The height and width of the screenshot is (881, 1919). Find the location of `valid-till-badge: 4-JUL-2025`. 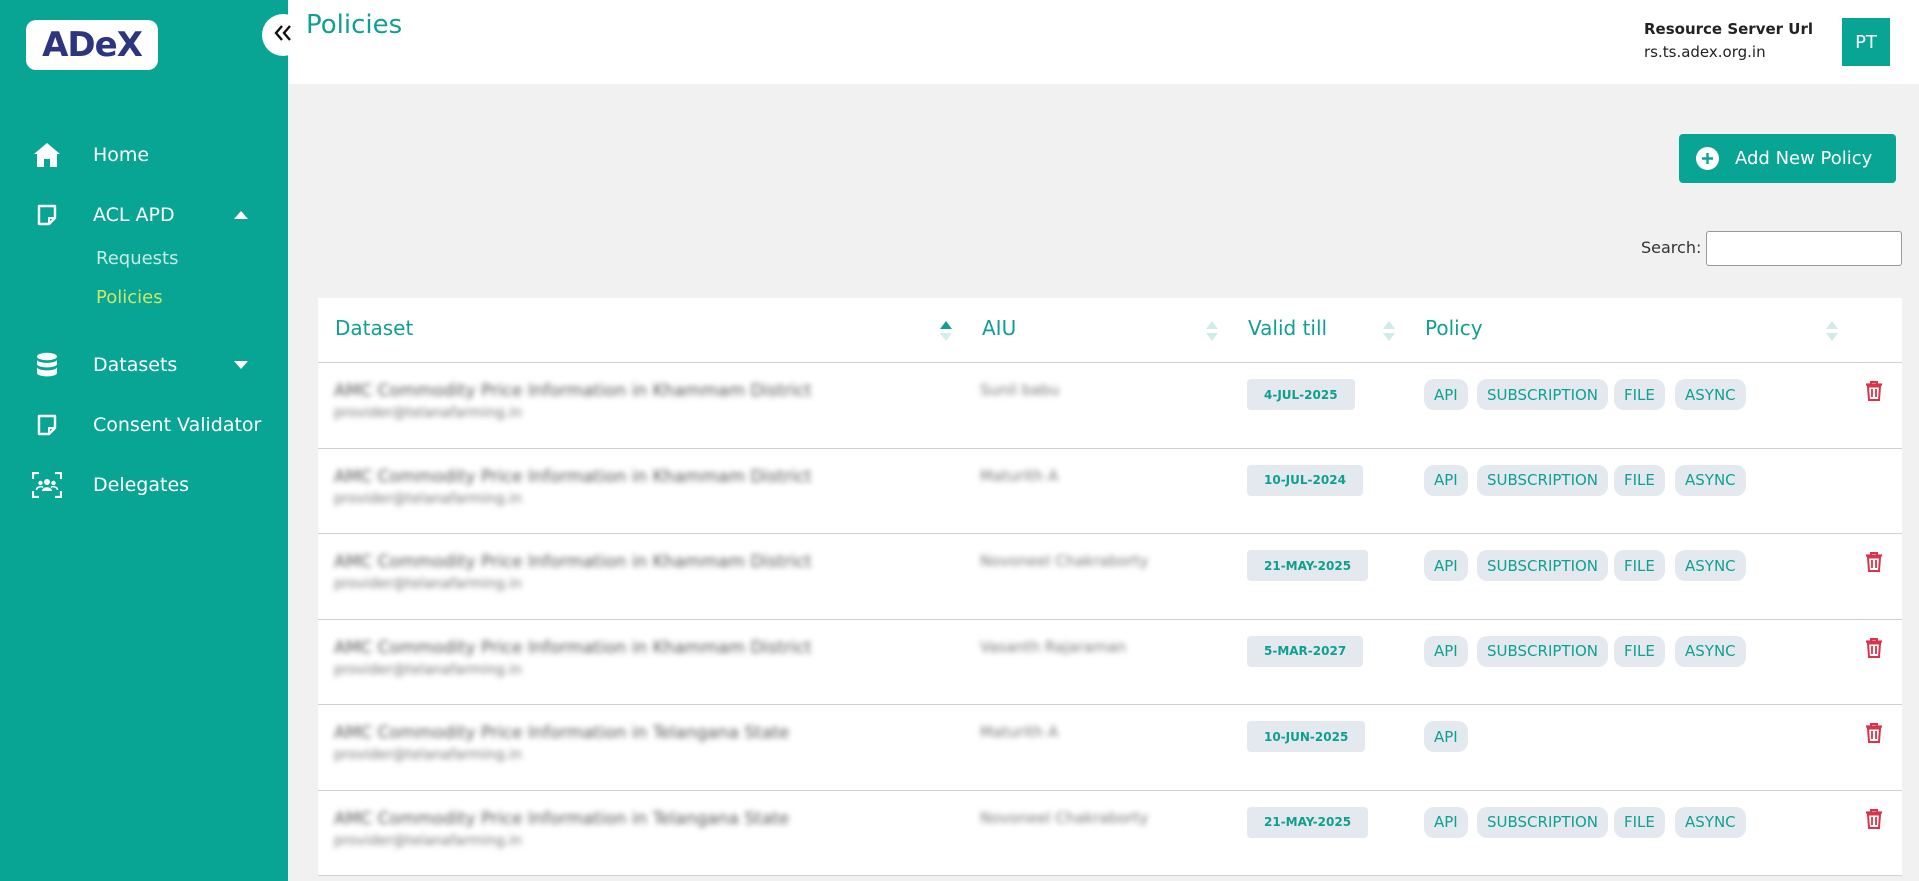

valid-till-badge: 4-JUL-2025 is located at coordinates (1301, 394).